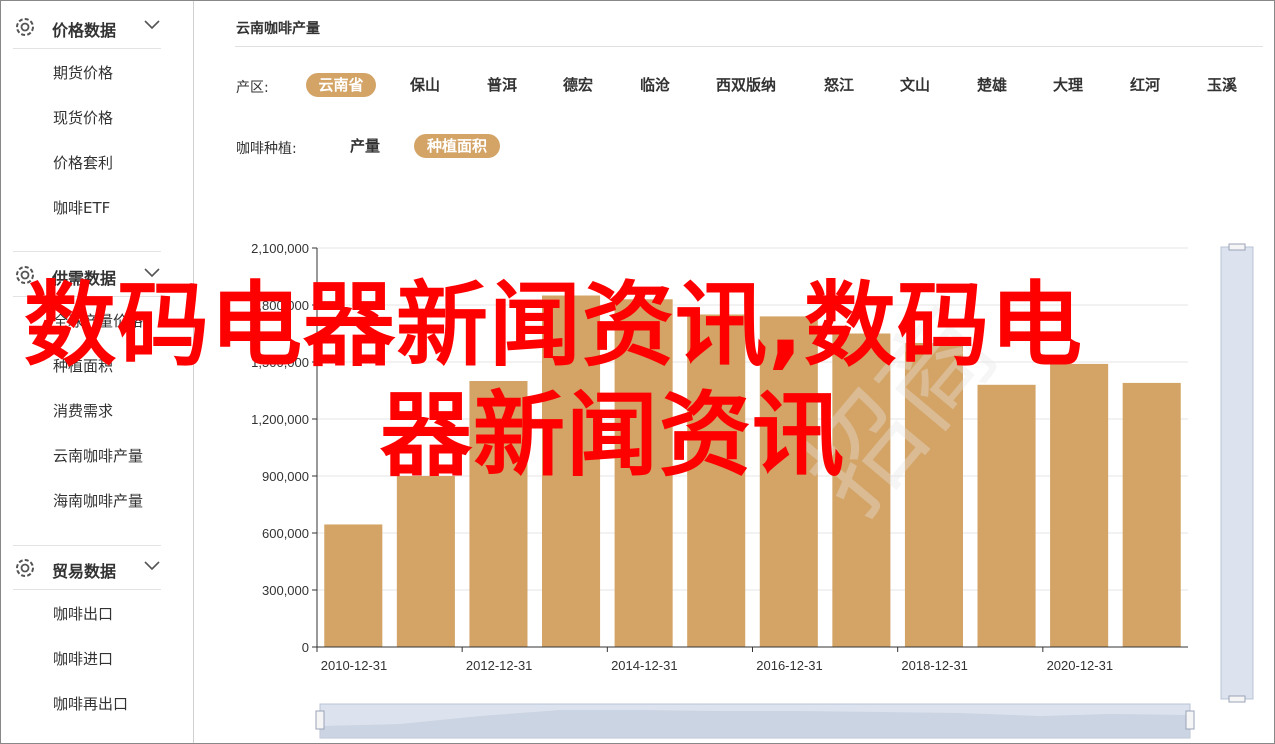  Describe the element at coordinates (755, 721) in the screenshot. I see `horizontal-zoom-slider` at that location.